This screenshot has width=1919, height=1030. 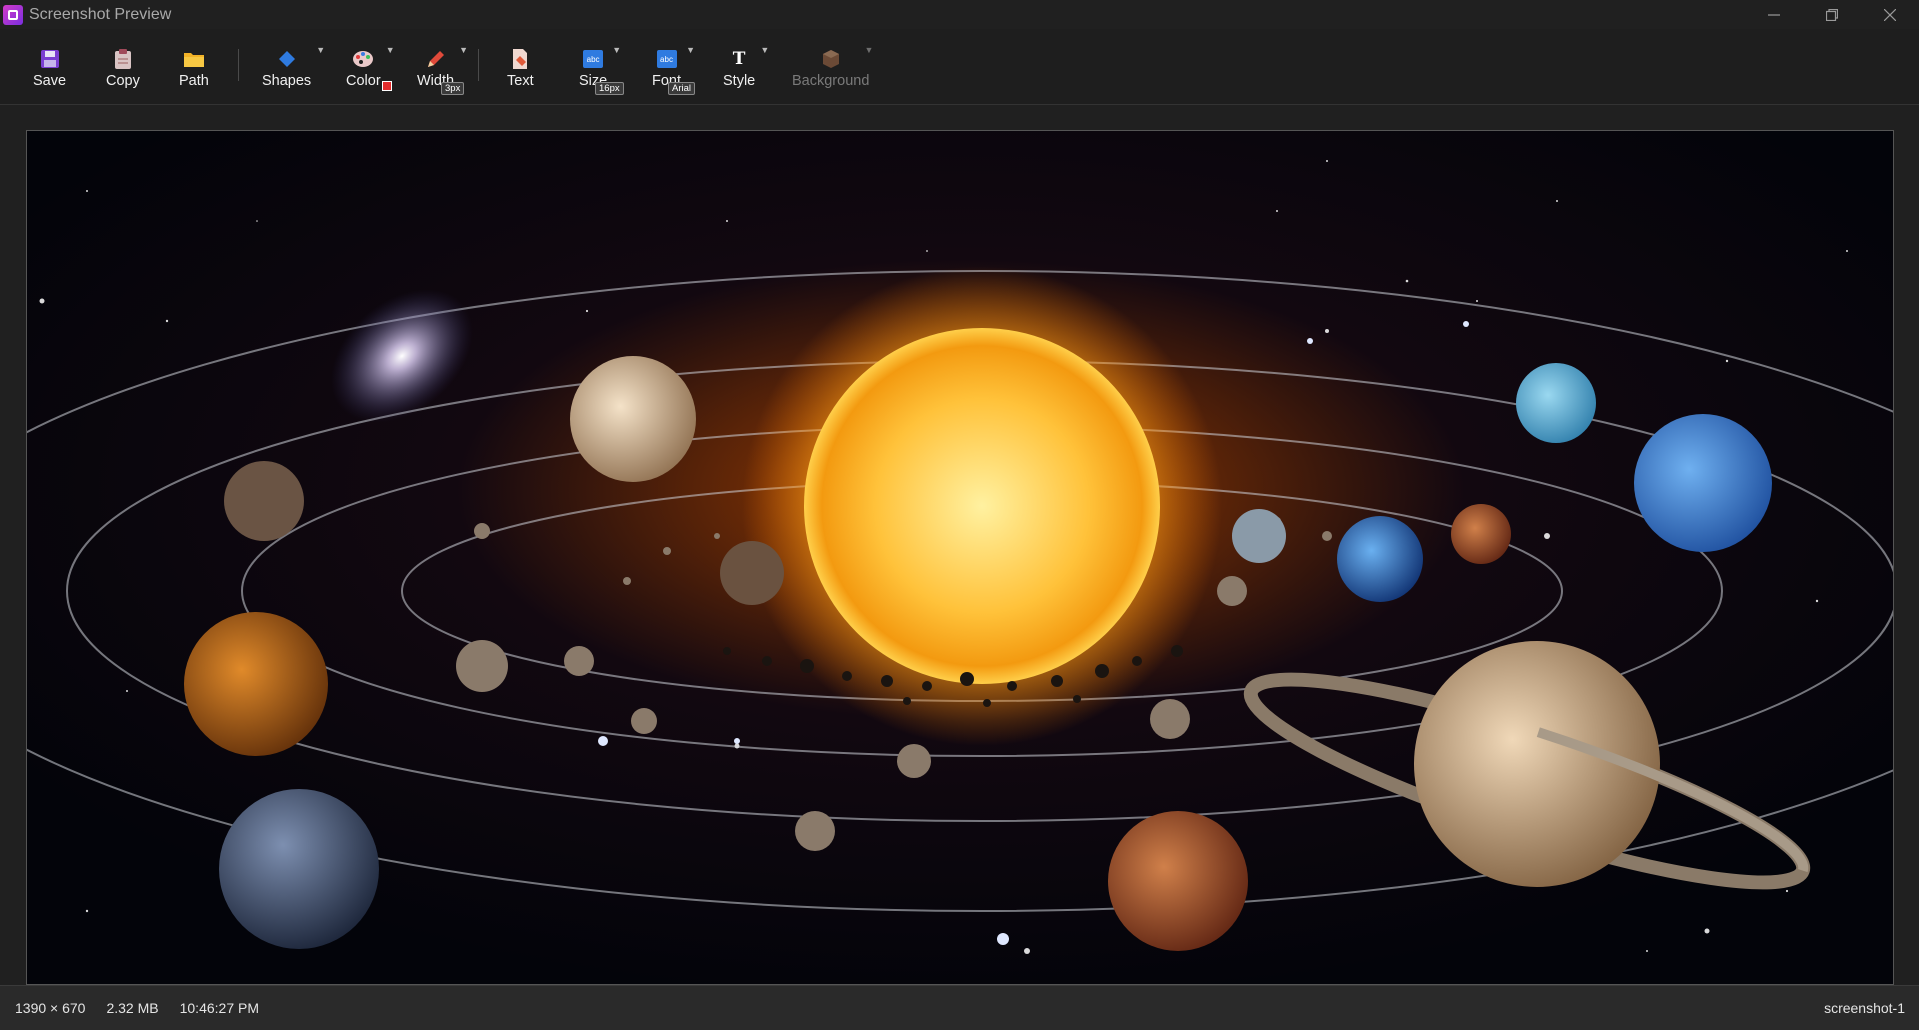 What do you see at coordinates (13, 14) in the screenshot?
I see `app-icon` at bounding box center [13, 14].